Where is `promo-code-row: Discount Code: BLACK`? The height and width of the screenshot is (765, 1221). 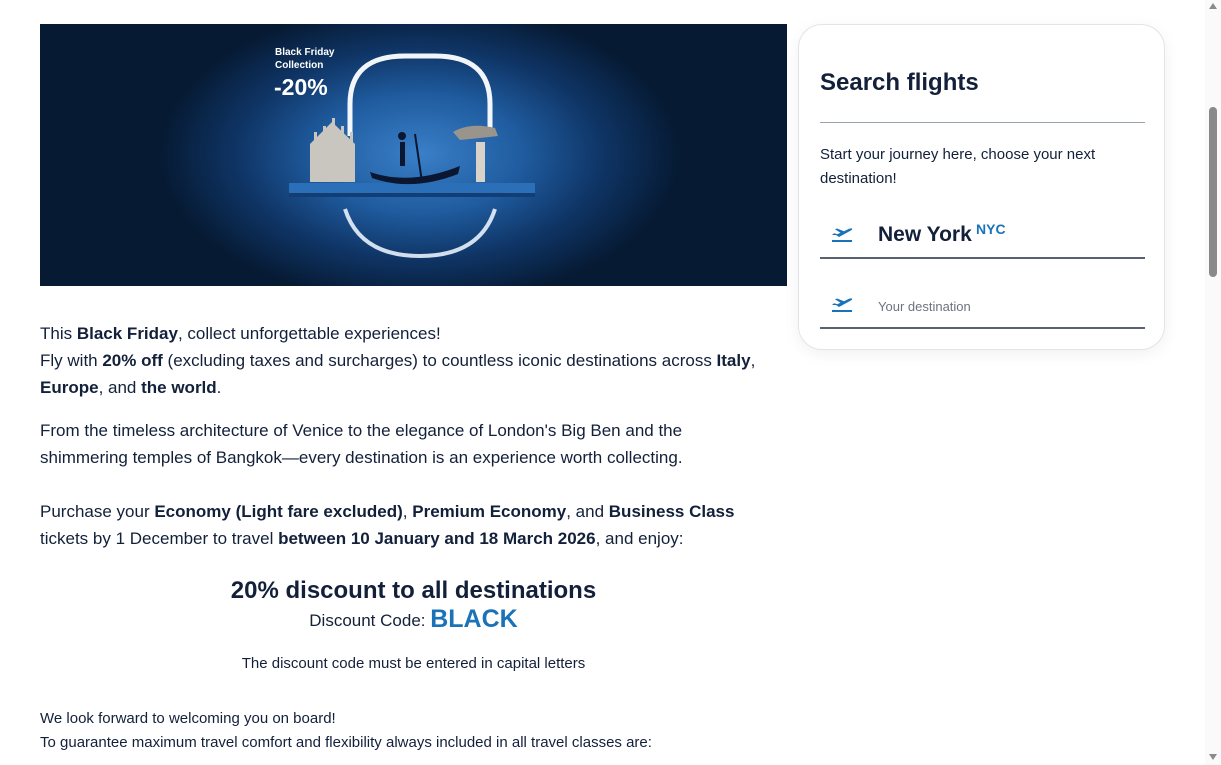
promo-code-row: Discount Code: BLACK is located at coordinates (413, 619).